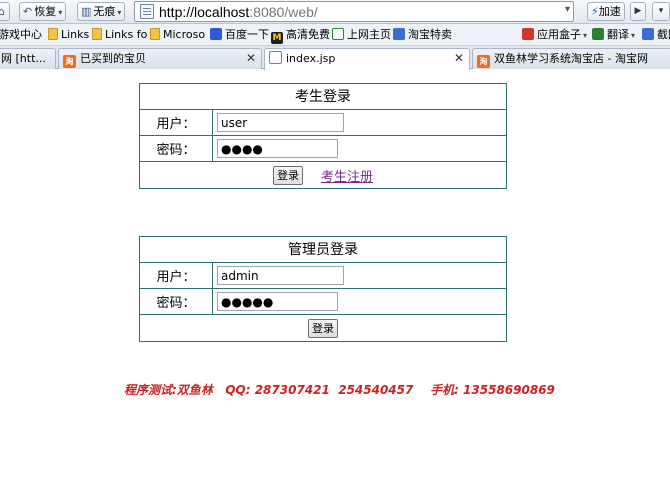 This screenshot has width=670, height=481. Describe the element at coordinates (613, 35) in the screenshot. I see `fav-translate: 翻译 ▾` at that location.